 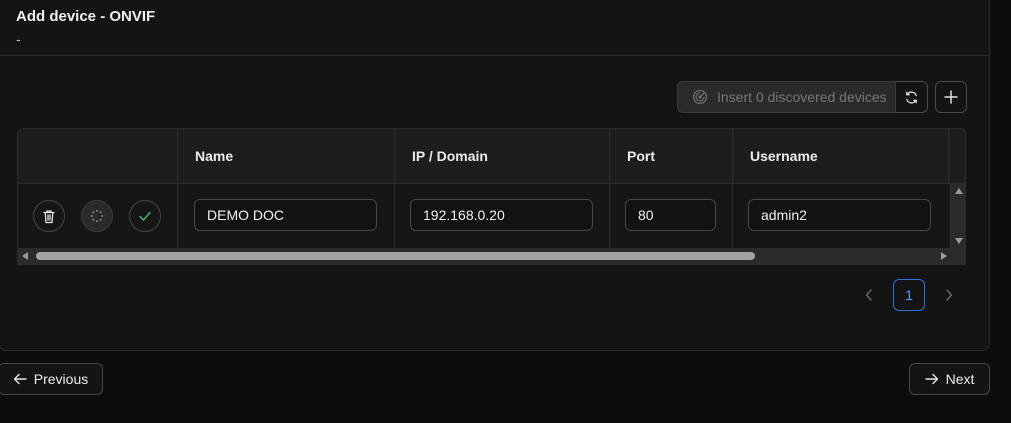 I want to click on scroll-up-icon, so click(x=959, y=191).